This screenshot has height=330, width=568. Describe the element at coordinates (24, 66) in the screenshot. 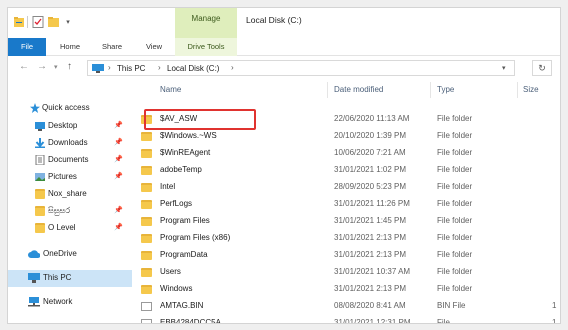

I see `back-arrow-icon: ←` at that location.